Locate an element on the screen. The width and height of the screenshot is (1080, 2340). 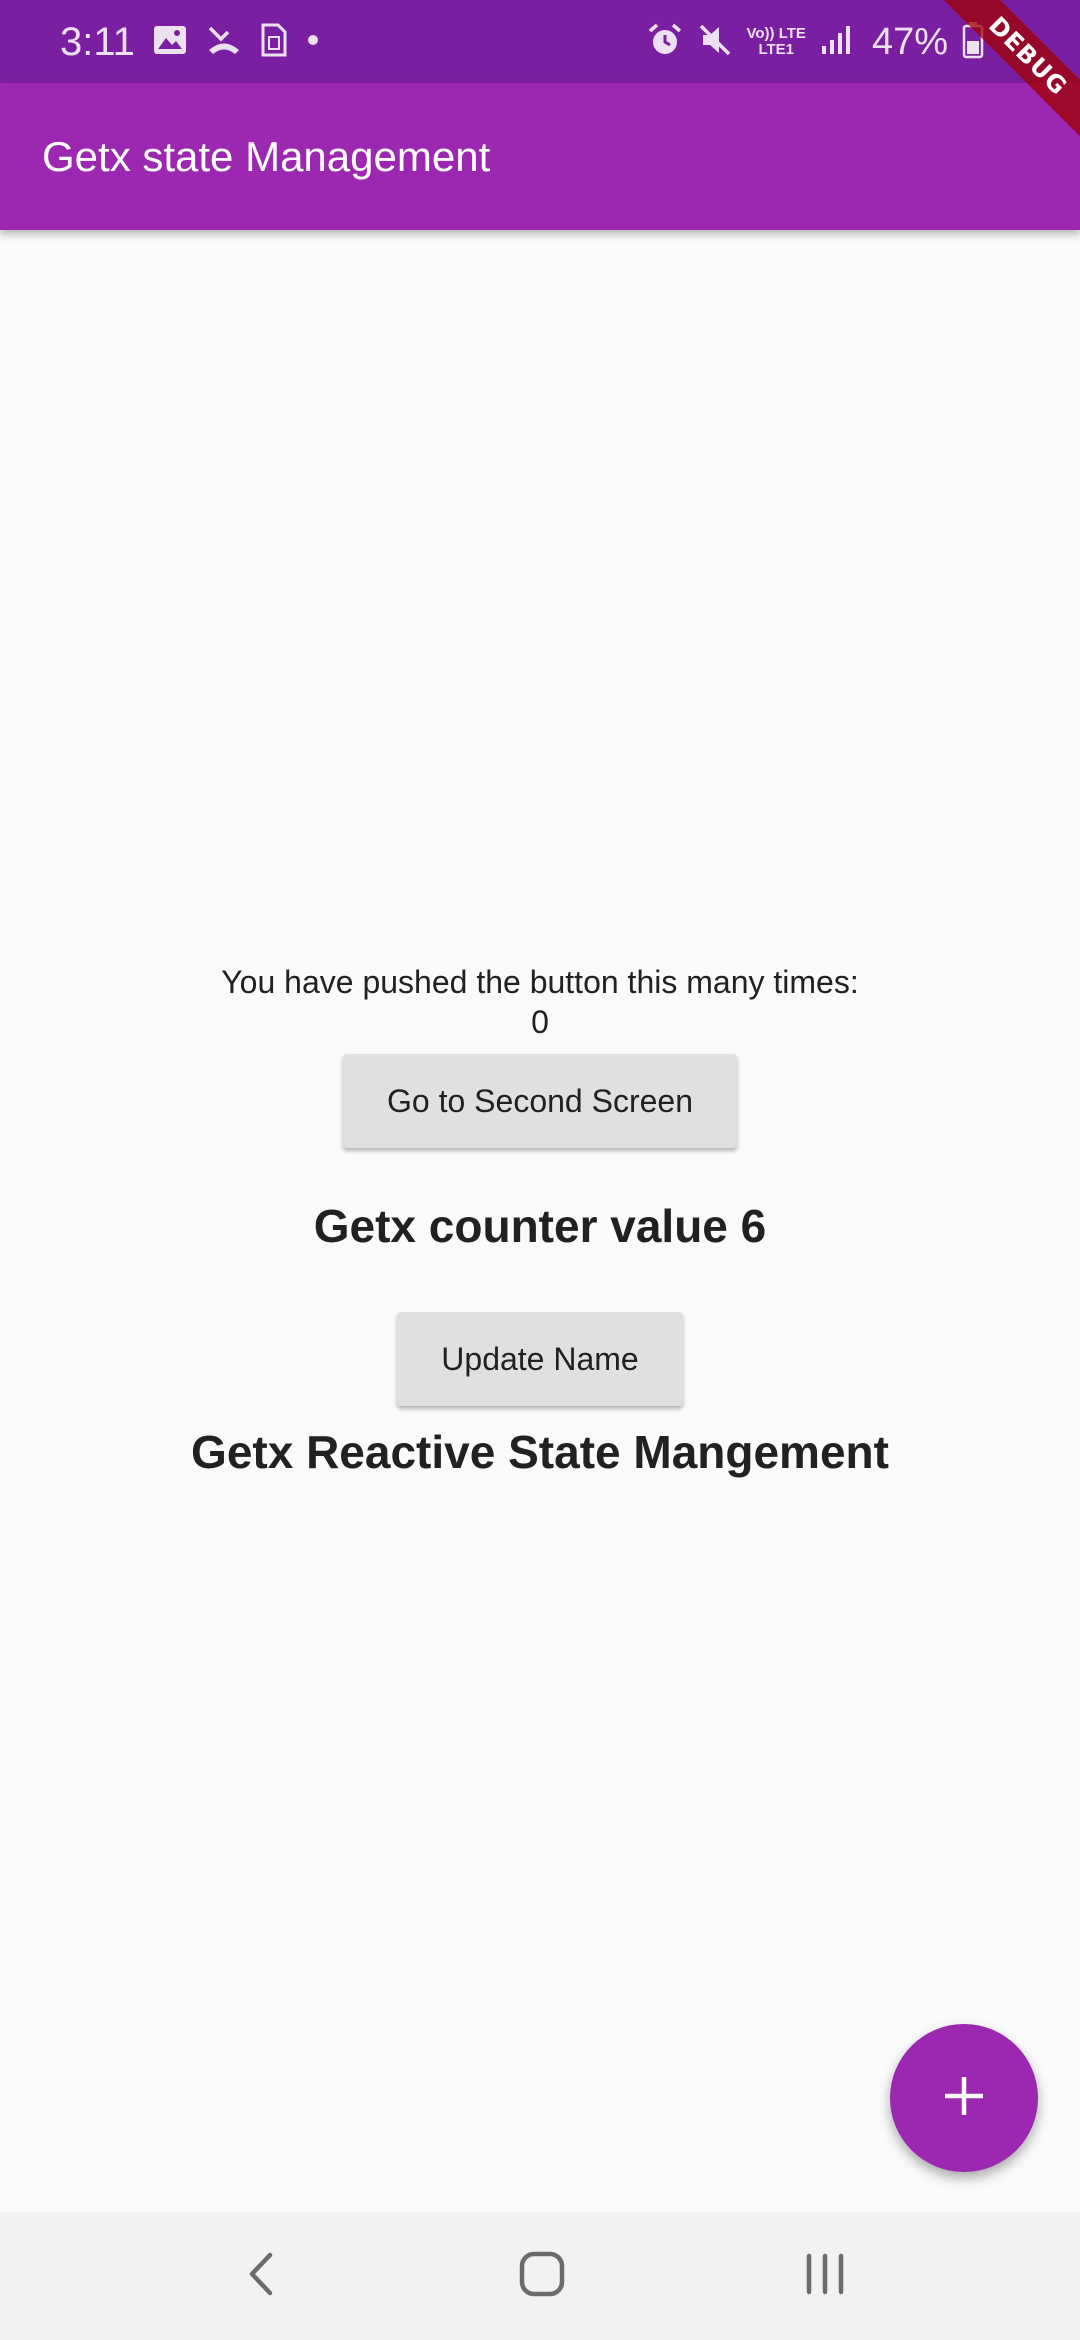
network-top-label: Vo)) LTE is located at coordinates (776, 33).